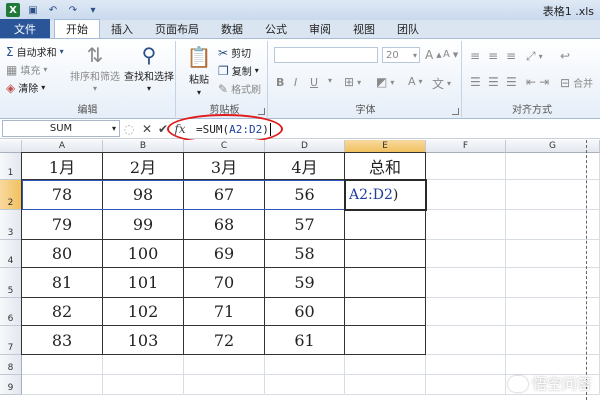 This screenshot has height=400, width=600. Describe the element at coordinates (314, 82) in the screenshot. I see `underline-button: U` at that location.